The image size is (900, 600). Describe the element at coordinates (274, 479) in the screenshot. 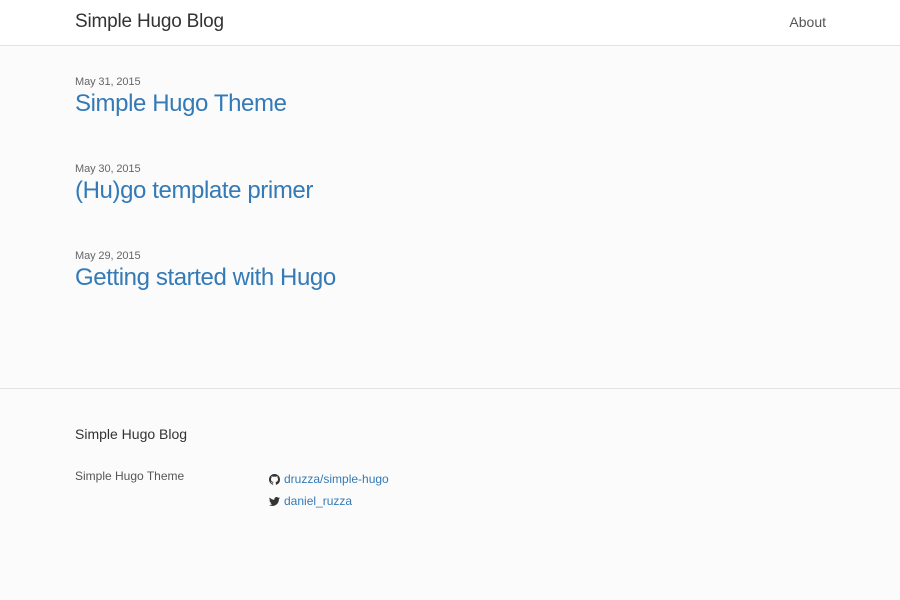

I see `github-icon` at that location.